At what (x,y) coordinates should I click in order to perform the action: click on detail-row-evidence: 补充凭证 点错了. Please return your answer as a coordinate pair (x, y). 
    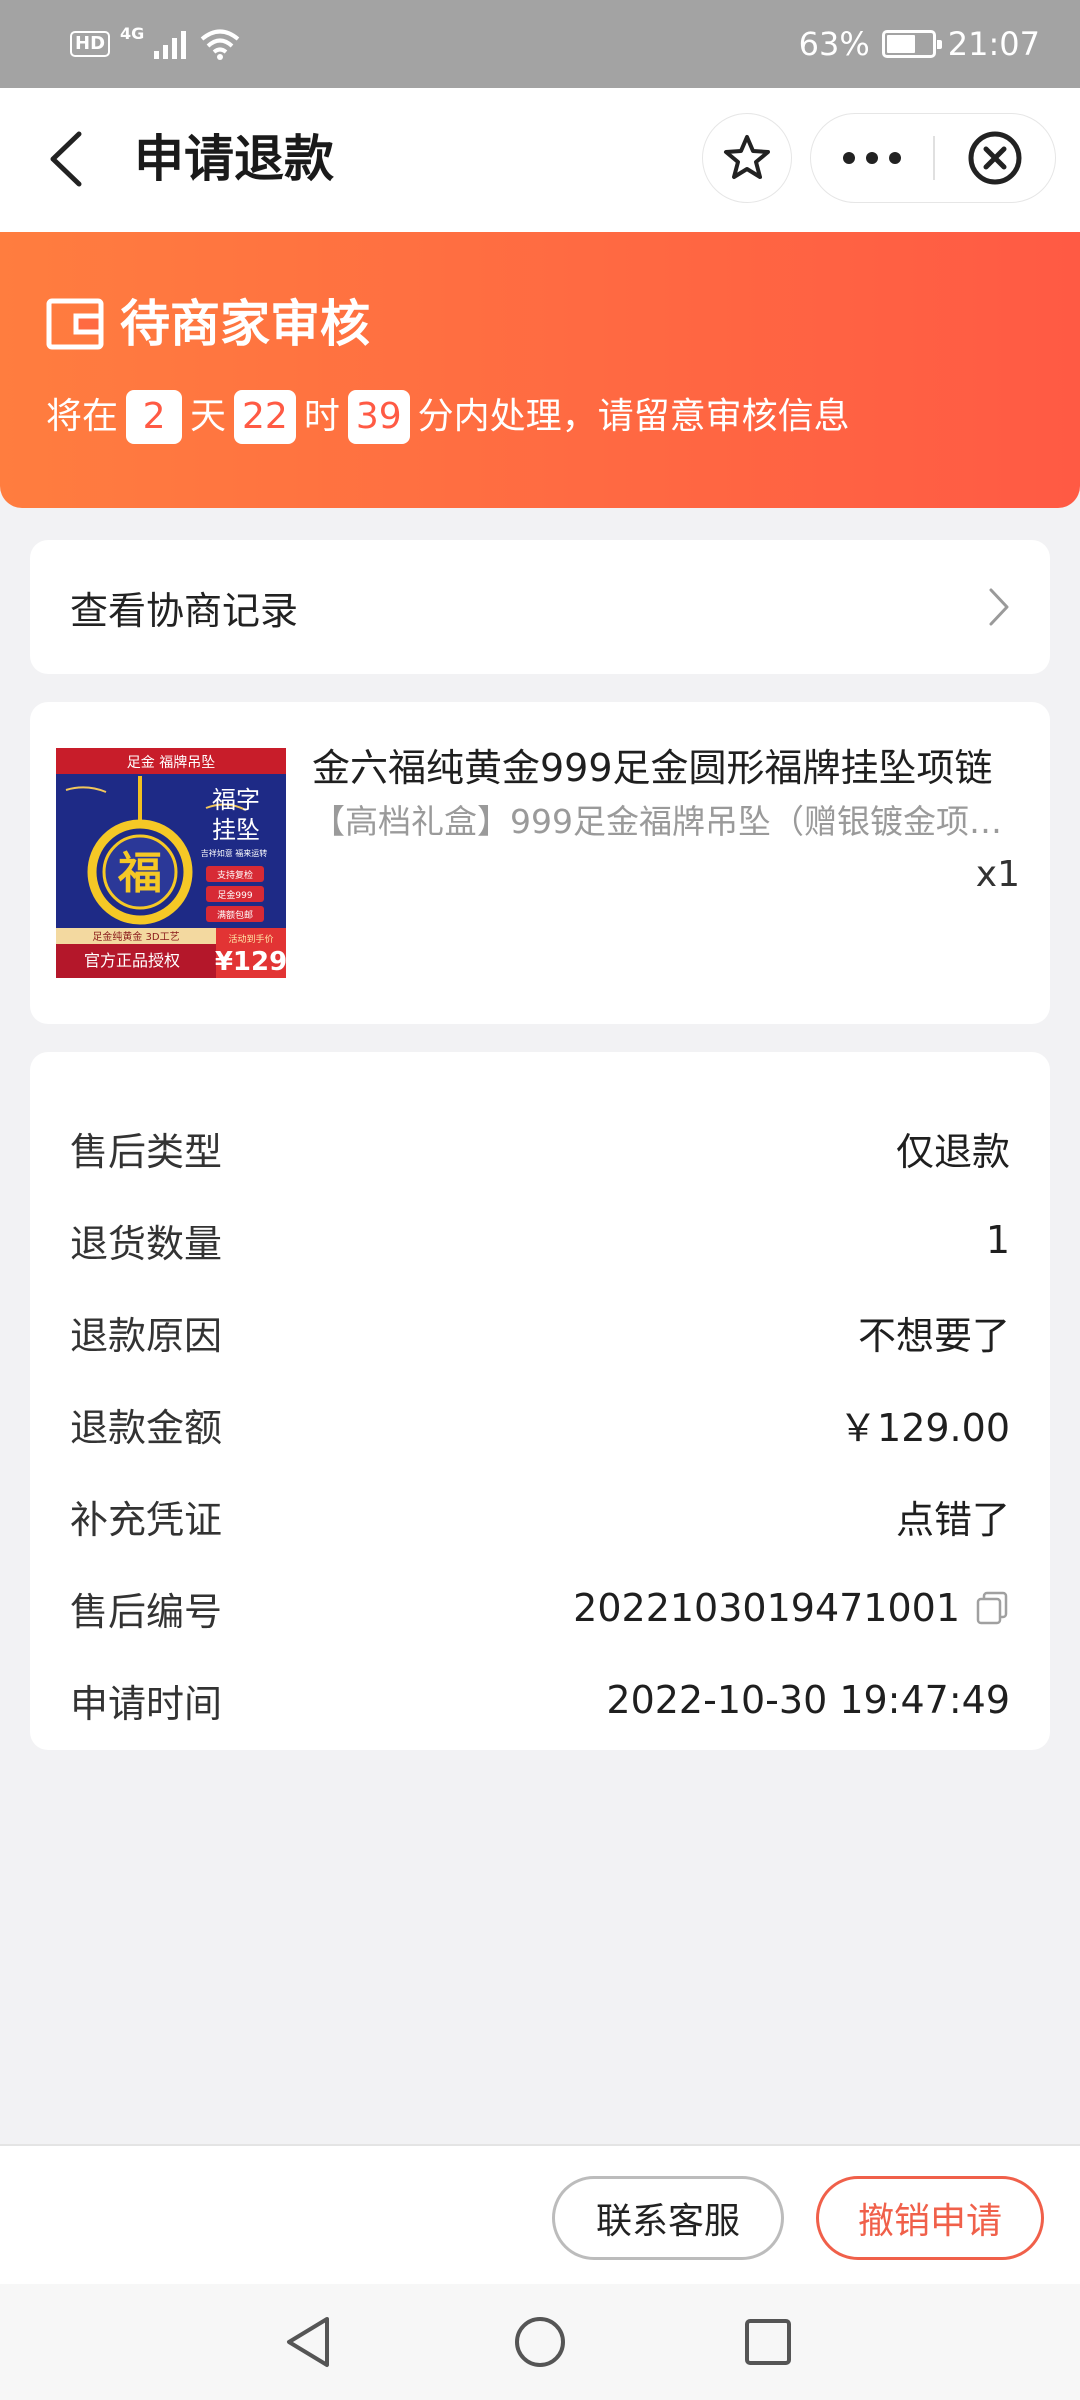
    Looking at the image, I should click on (540, 1516).